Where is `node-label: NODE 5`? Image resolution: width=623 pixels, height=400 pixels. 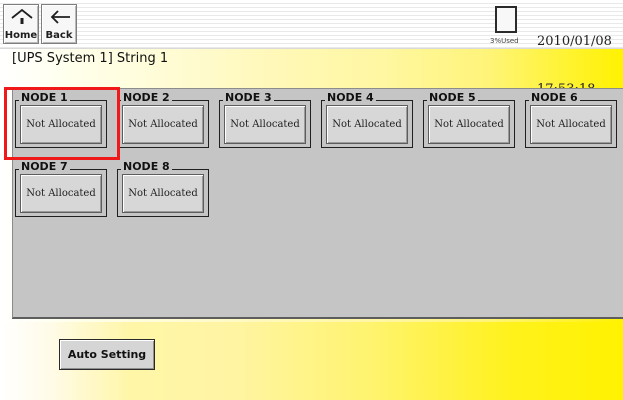 node-label: NODE 5 is located at coordinates (452, 97).